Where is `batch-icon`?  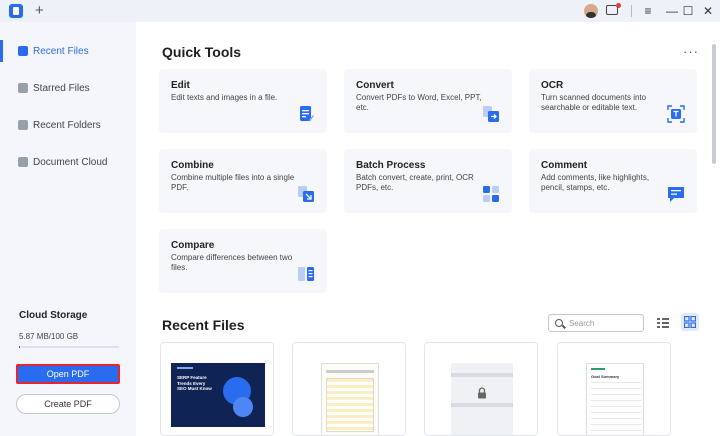 batch-icon is located at coordinates (491, 194).